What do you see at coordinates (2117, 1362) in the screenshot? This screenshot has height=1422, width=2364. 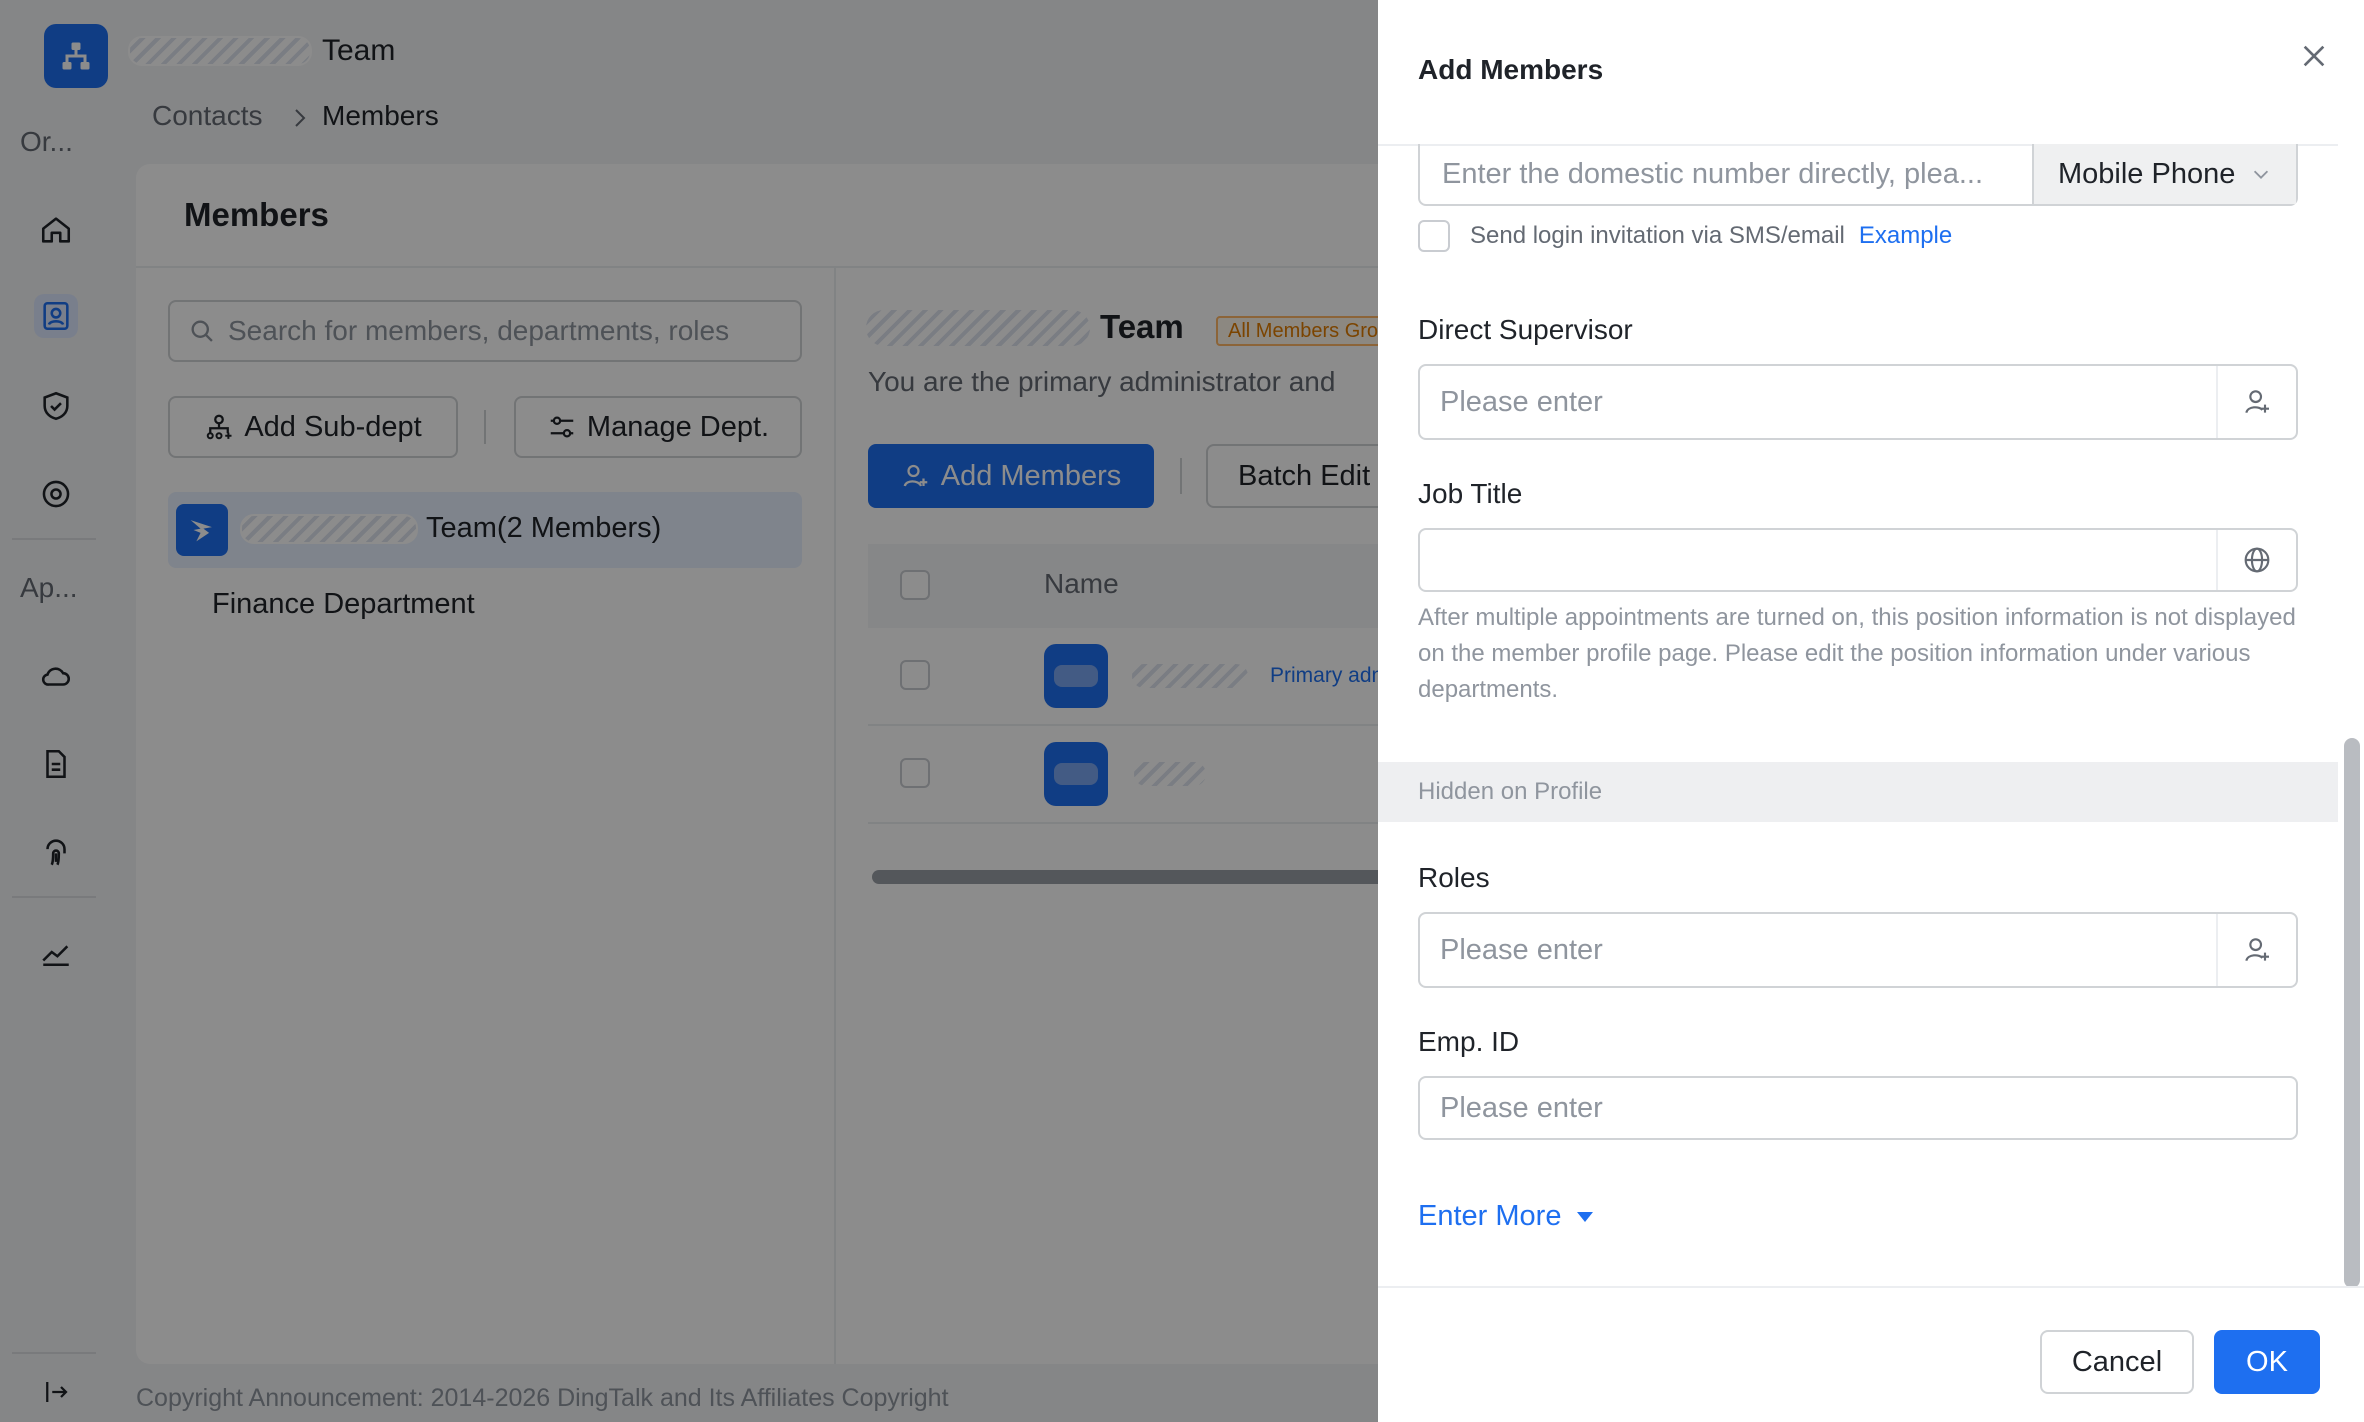 I see `cancel-button: Cancel` at bounding box center [2117, 1362].